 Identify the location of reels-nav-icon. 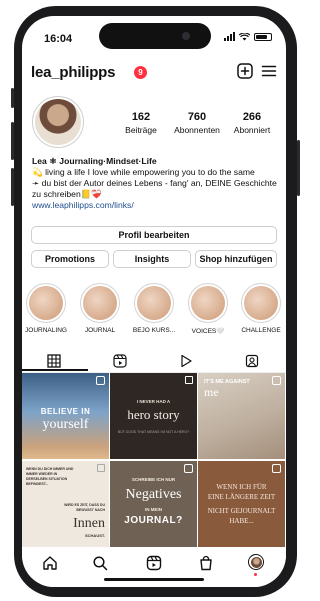
(154, 563).